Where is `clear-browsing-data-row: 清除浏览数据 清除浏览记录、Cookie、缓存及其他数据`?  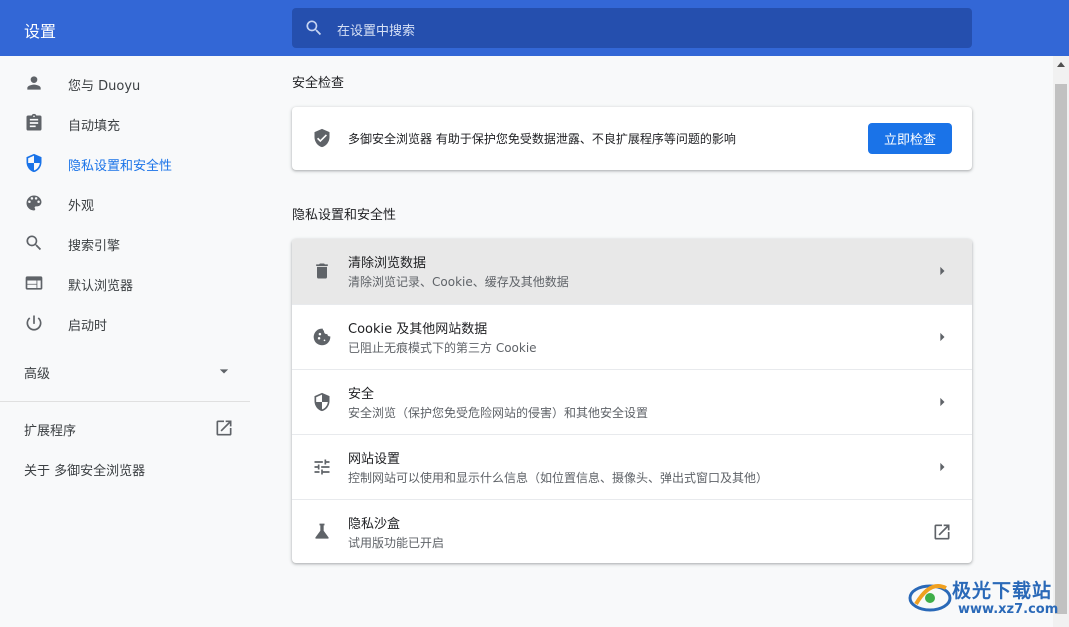
clear-browsing-data-row: 清除浏览数据 清除浏览记录、Cookie、缓存及其他数据 is located at coordinates (632, 271).